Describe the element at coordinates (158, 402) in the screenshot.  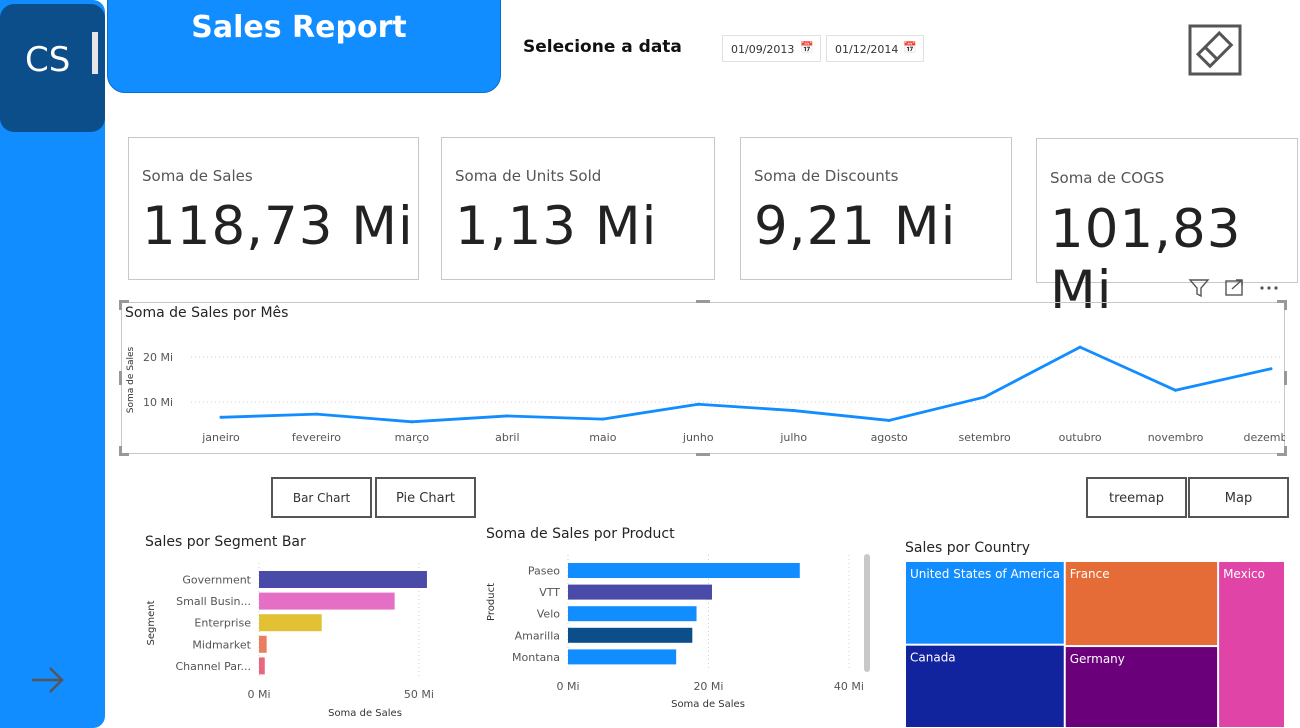
I see `y-tick-label: 10 Mi` at that location.